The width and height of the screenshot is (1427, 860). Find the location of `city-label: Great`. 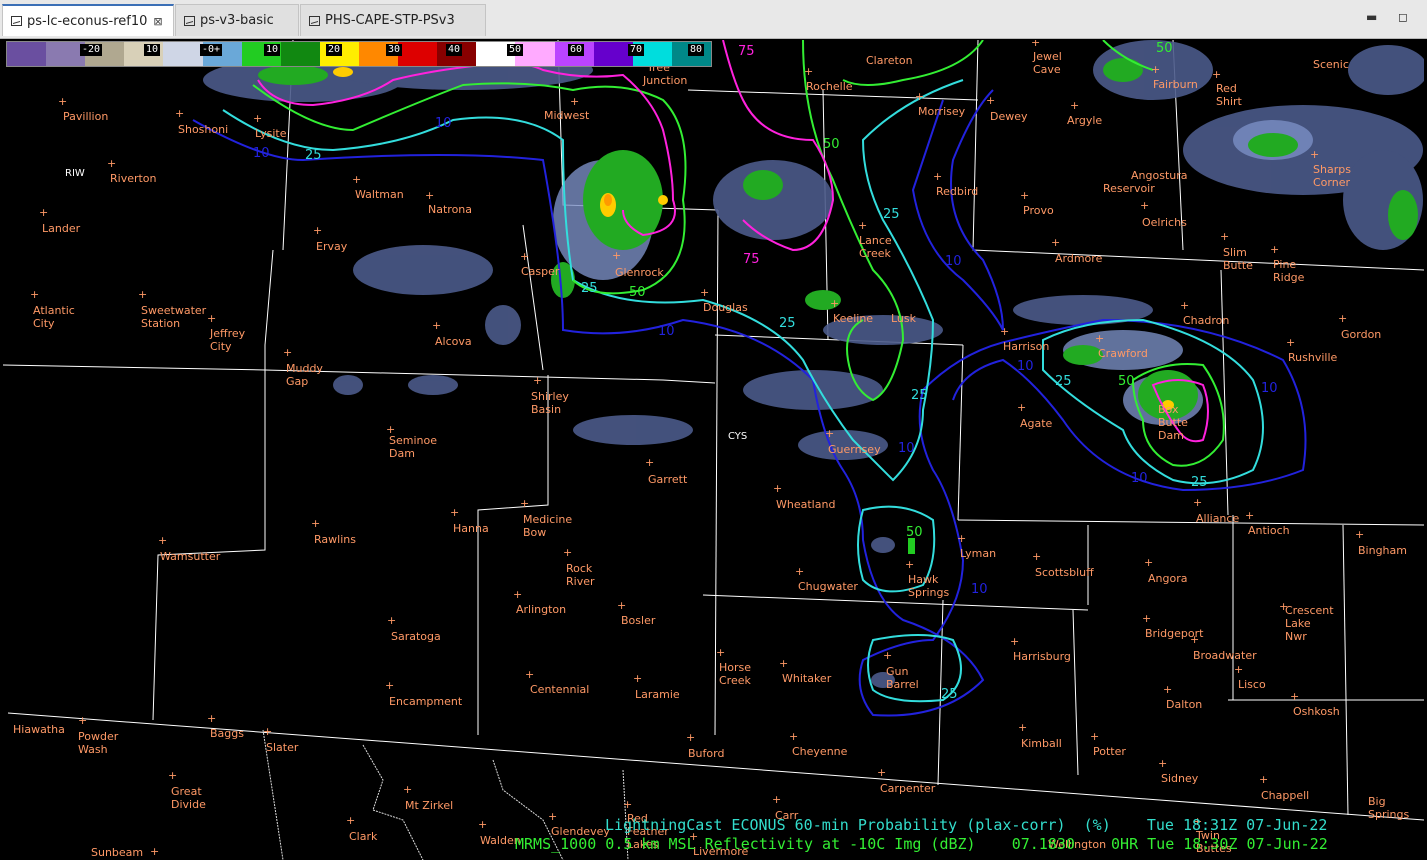

city-label: Great is located at coordinates (186, 791).